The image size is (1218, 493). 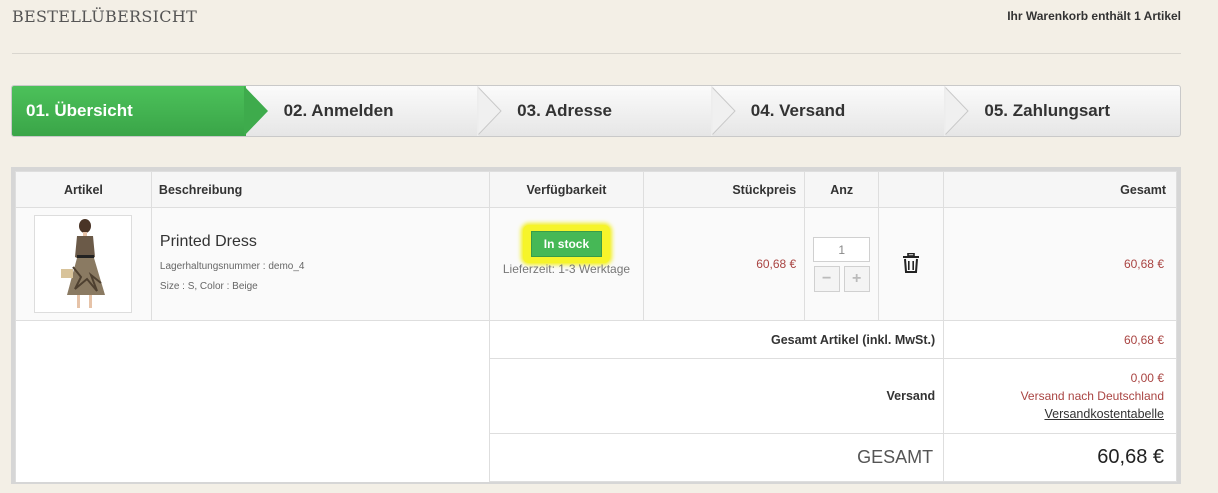 What do you see at coordinates (911, 262) in the screenshot?
I see `trash-icon` at bounding box center [911, 262].